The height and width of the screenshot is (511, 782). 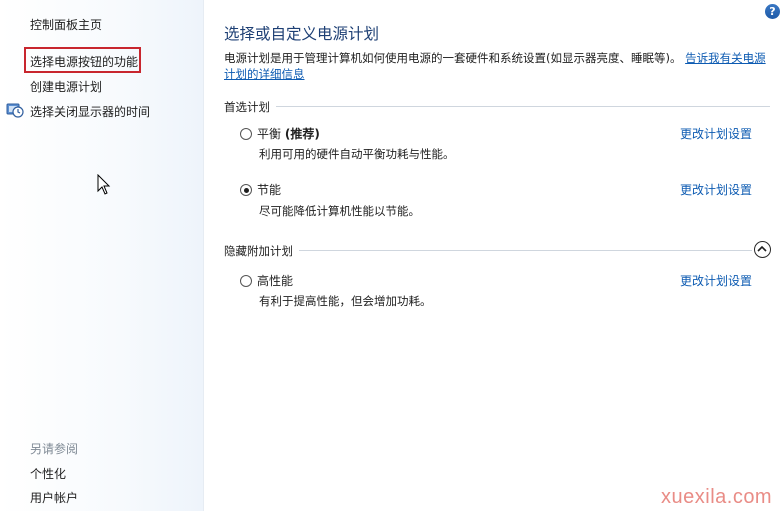 What do you see at coordinates (357, 154) in the screenshot?
I see `plan-balanced-desc: 利用可用的硬件自动平衡功耗与性能。` at bounding box center [357, 154].